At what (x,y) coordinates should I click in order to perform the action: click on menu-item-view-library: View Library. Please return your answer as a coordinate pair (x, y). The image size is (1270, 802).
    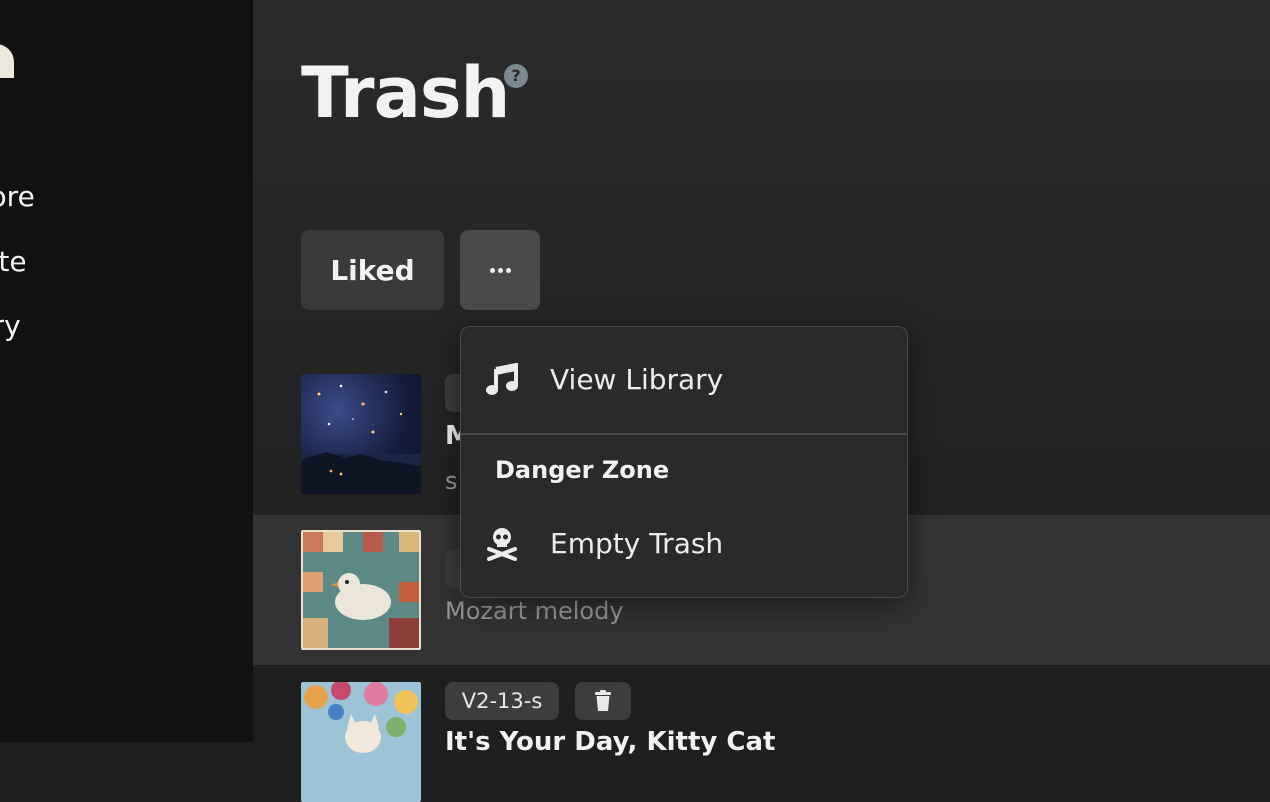
    Looking at the image, I should click on (684, 383).